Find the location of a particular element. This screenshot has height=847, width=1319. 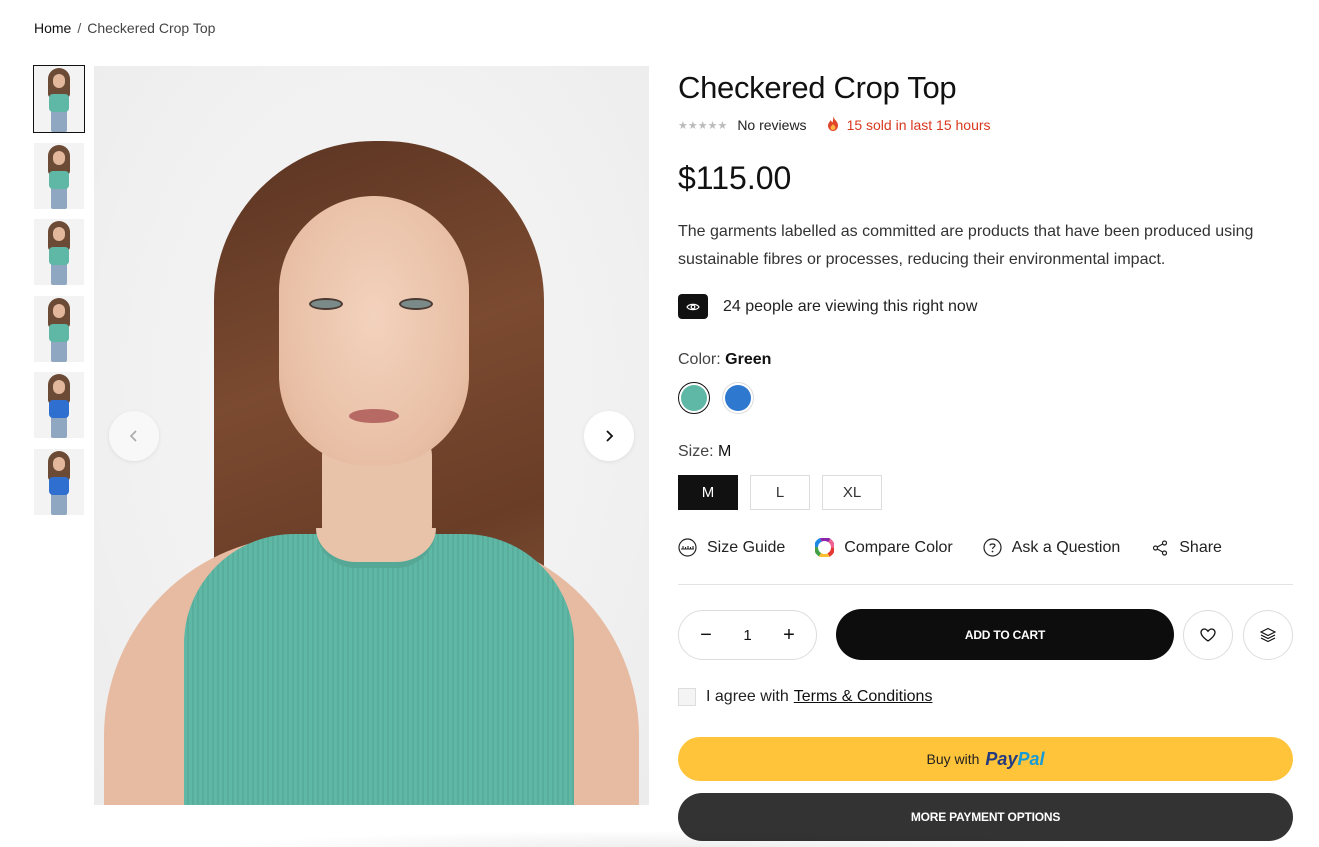

live-viewers: 24 people are viewing this right now is located at coordinates (827, 306).